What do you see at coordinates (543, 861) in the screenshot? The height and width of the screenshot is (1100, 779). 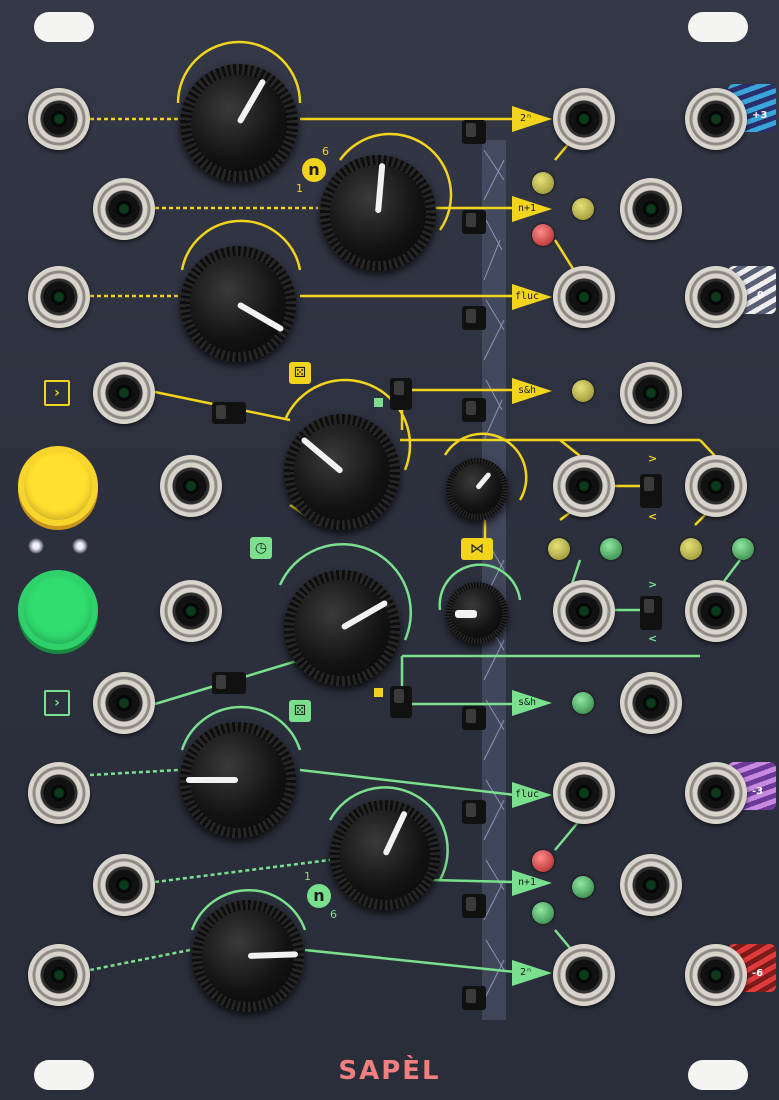 I see `led-red-bot` at bounding box center [543, 861].